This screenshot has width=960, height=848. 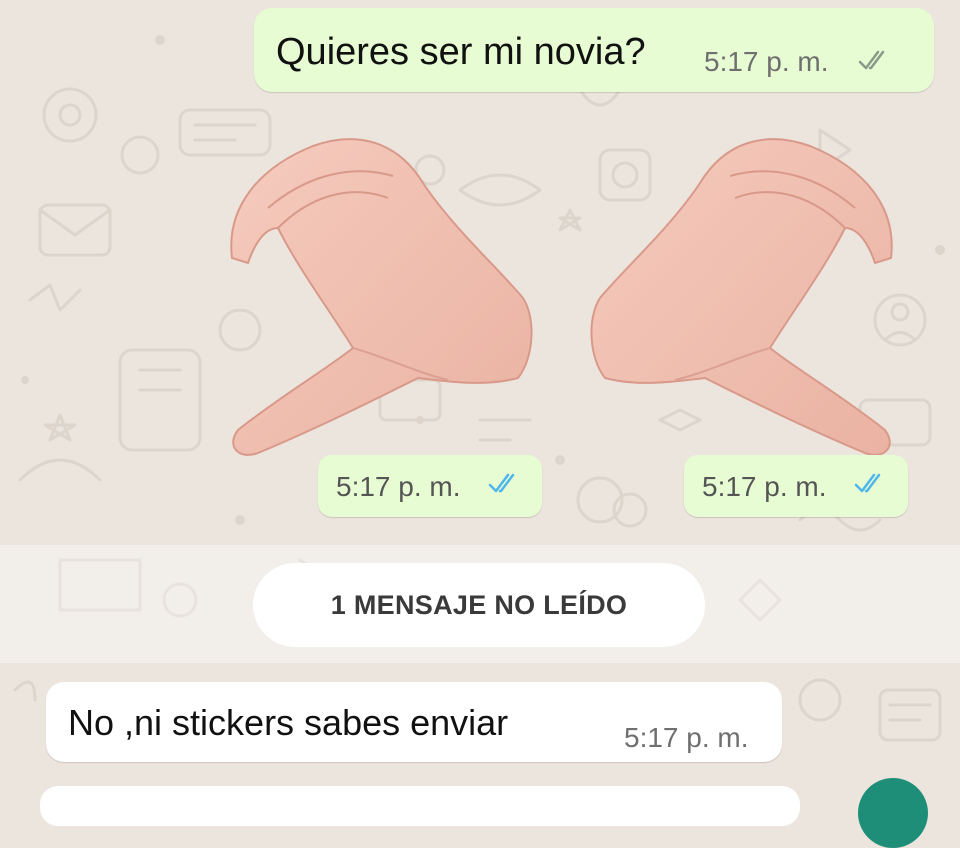 I want to click on sticker-left-time-pill: 5:17 p. m., so click(x=430, y=486).